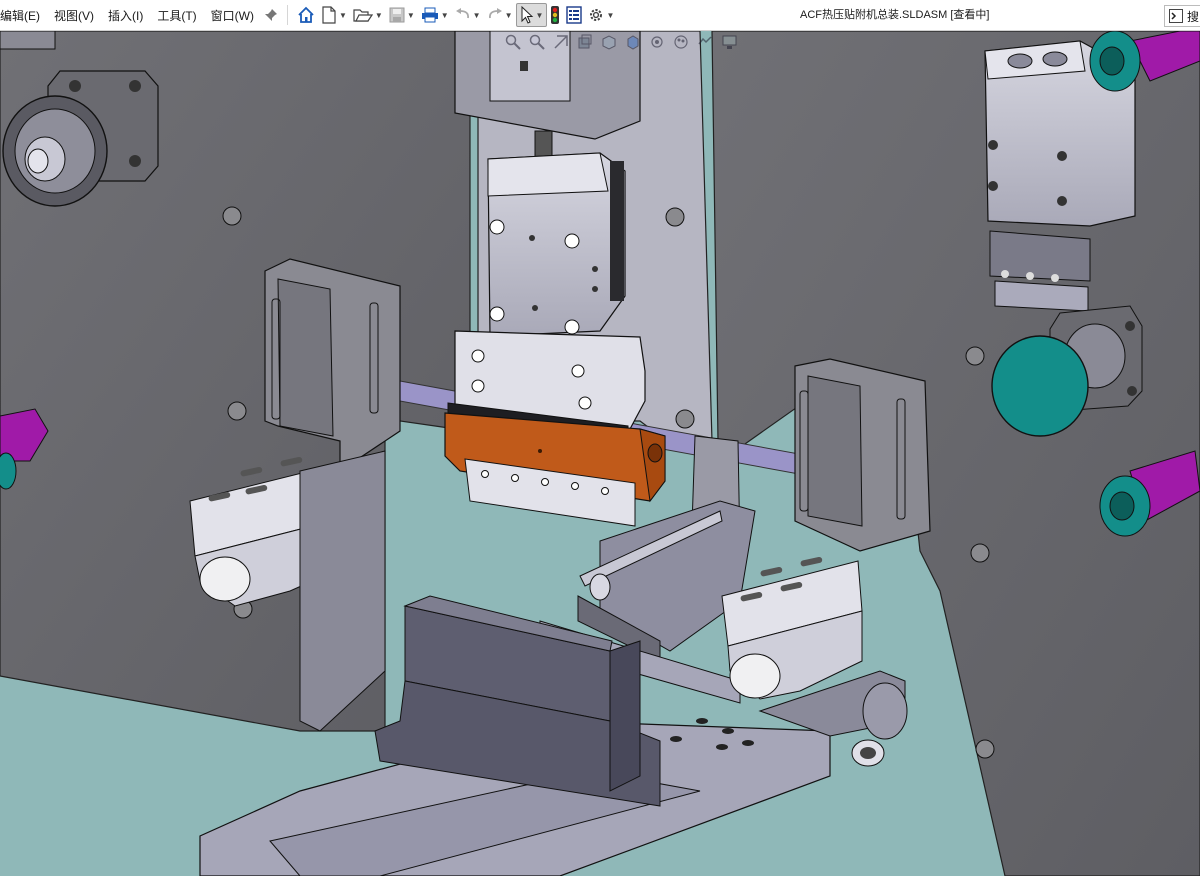  I want to click on print-button: ▼, so click(435, 15).